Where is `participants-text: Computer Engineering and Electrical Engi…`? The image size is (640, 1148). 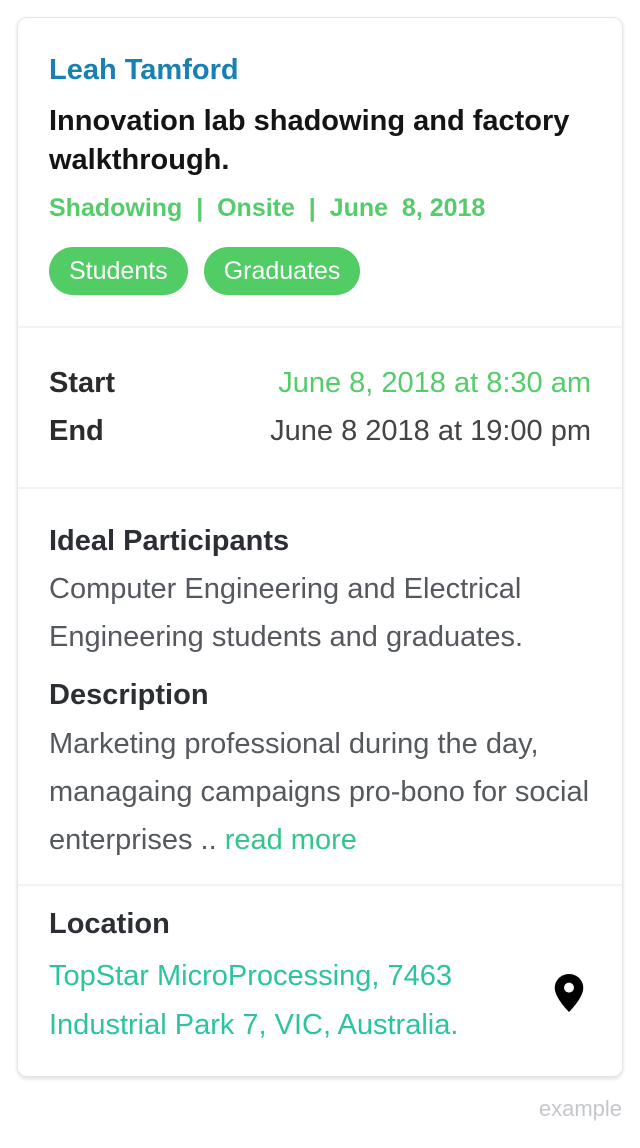 participants-text: Computer Engineering and Electrical Engi… is located at coordinates (286, 613).